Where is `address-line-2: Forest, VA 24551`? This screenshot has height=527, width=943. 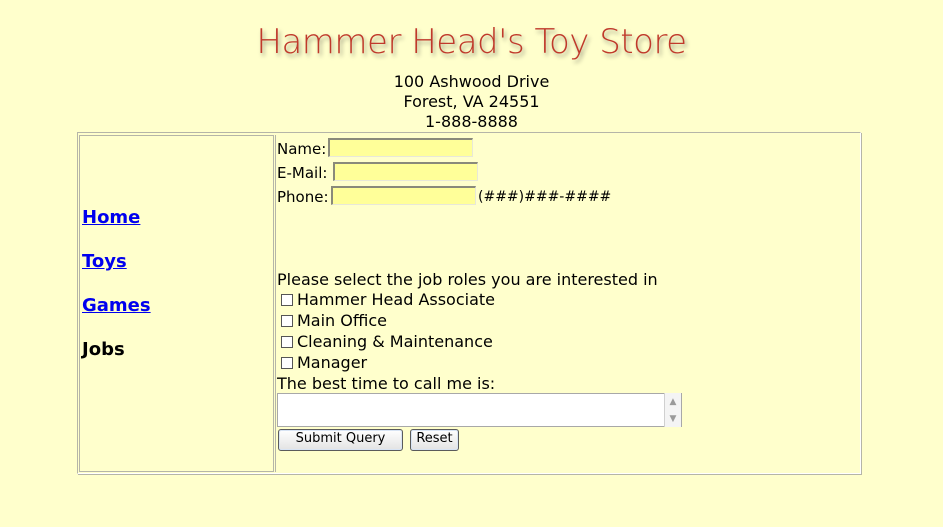
address-line-2: Forest, VA 24551 is located at coordinates (471, 101).